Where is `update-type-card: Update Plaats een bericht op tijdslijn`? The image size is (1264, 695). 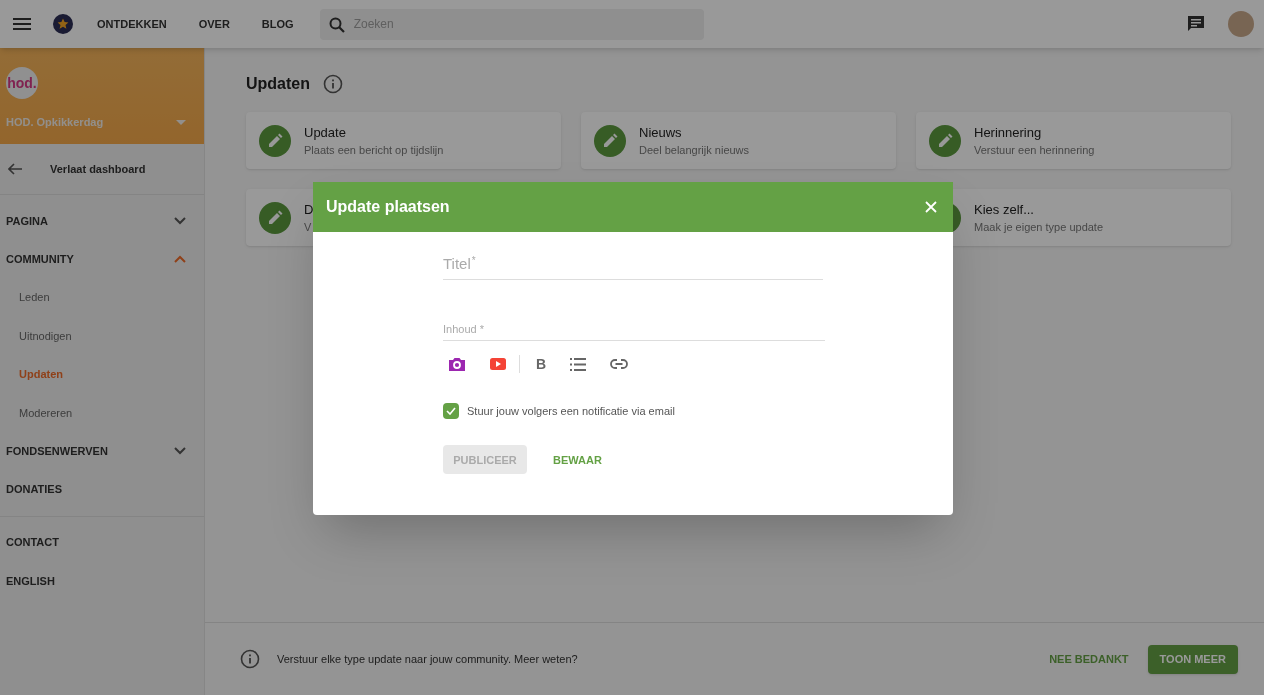 update-type-card: Update Plaats een bericht op tijdslijn is located at coordinates (403, 140).